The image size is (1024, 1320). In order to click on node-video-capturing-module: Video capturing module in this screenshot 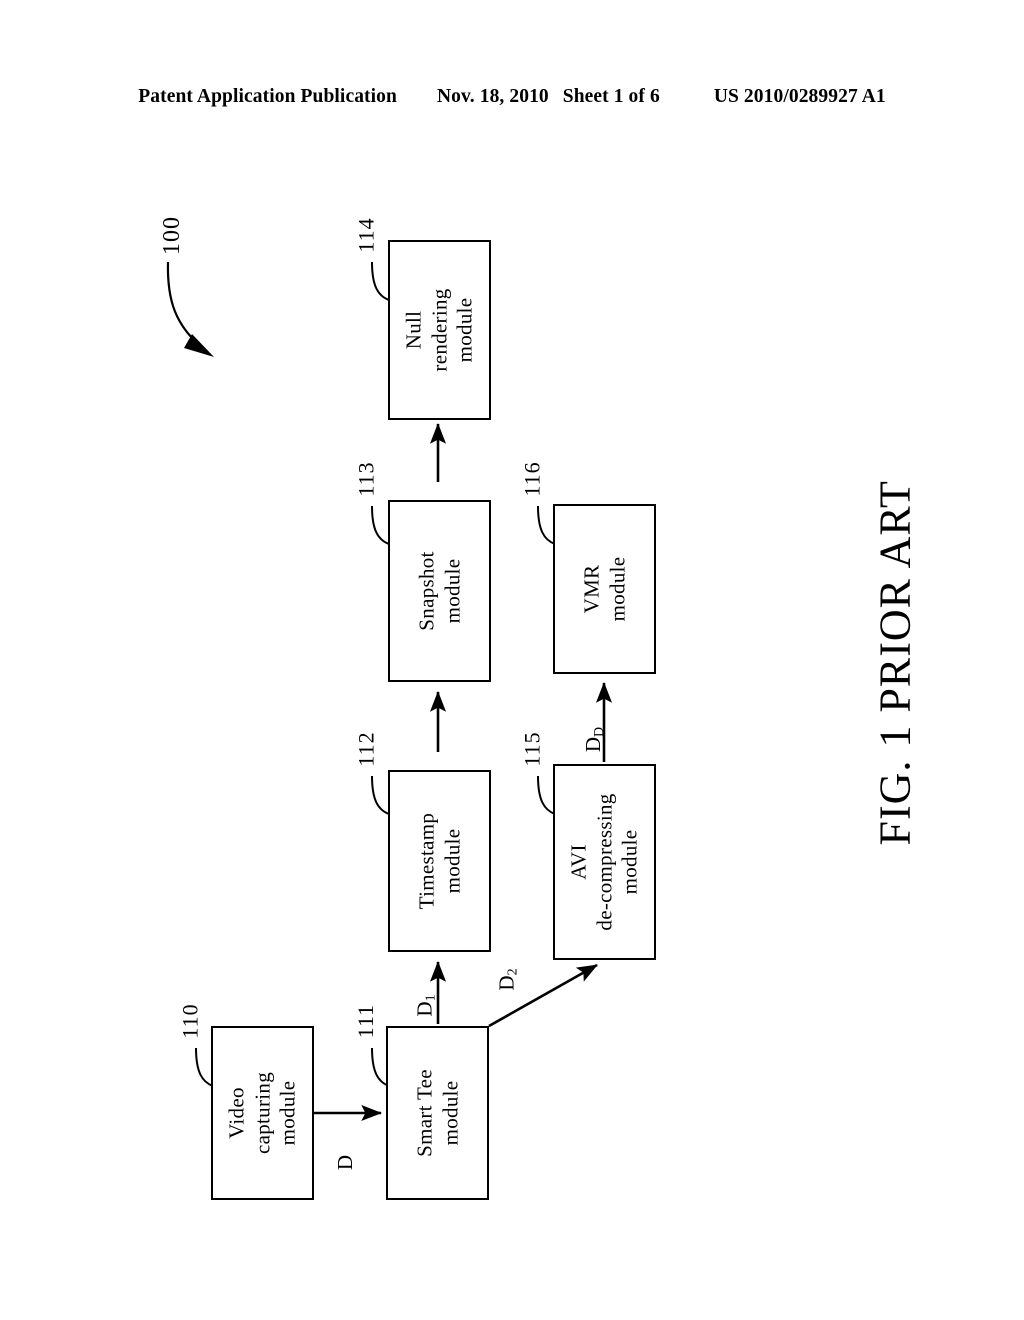, I will do `click(262, 1113)`.